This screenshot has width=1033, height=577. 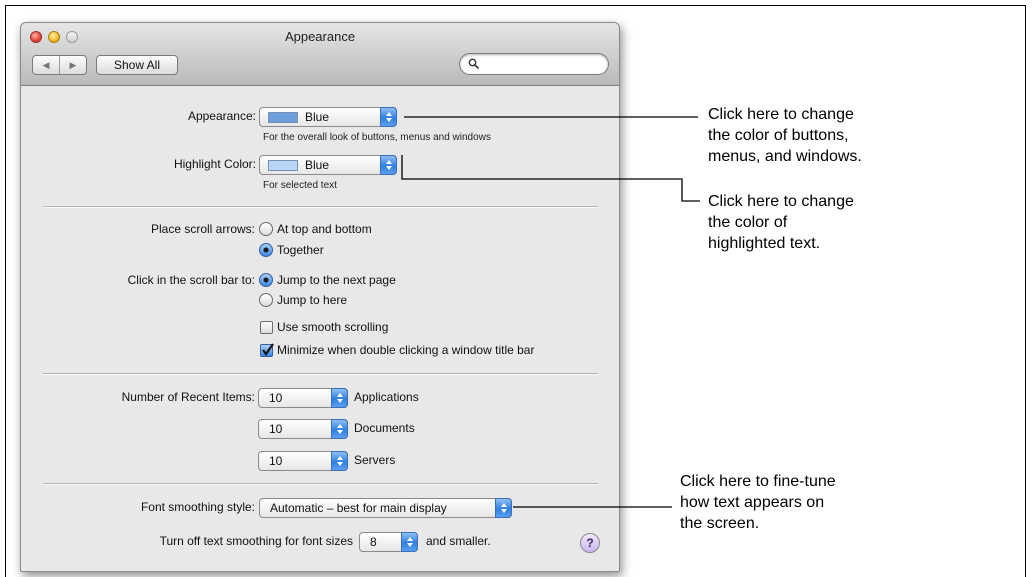 What do you see at coordinates (748, 222) in the screenshot?
I see `callout-line-text: the color of` at bounding box center [748, 222].